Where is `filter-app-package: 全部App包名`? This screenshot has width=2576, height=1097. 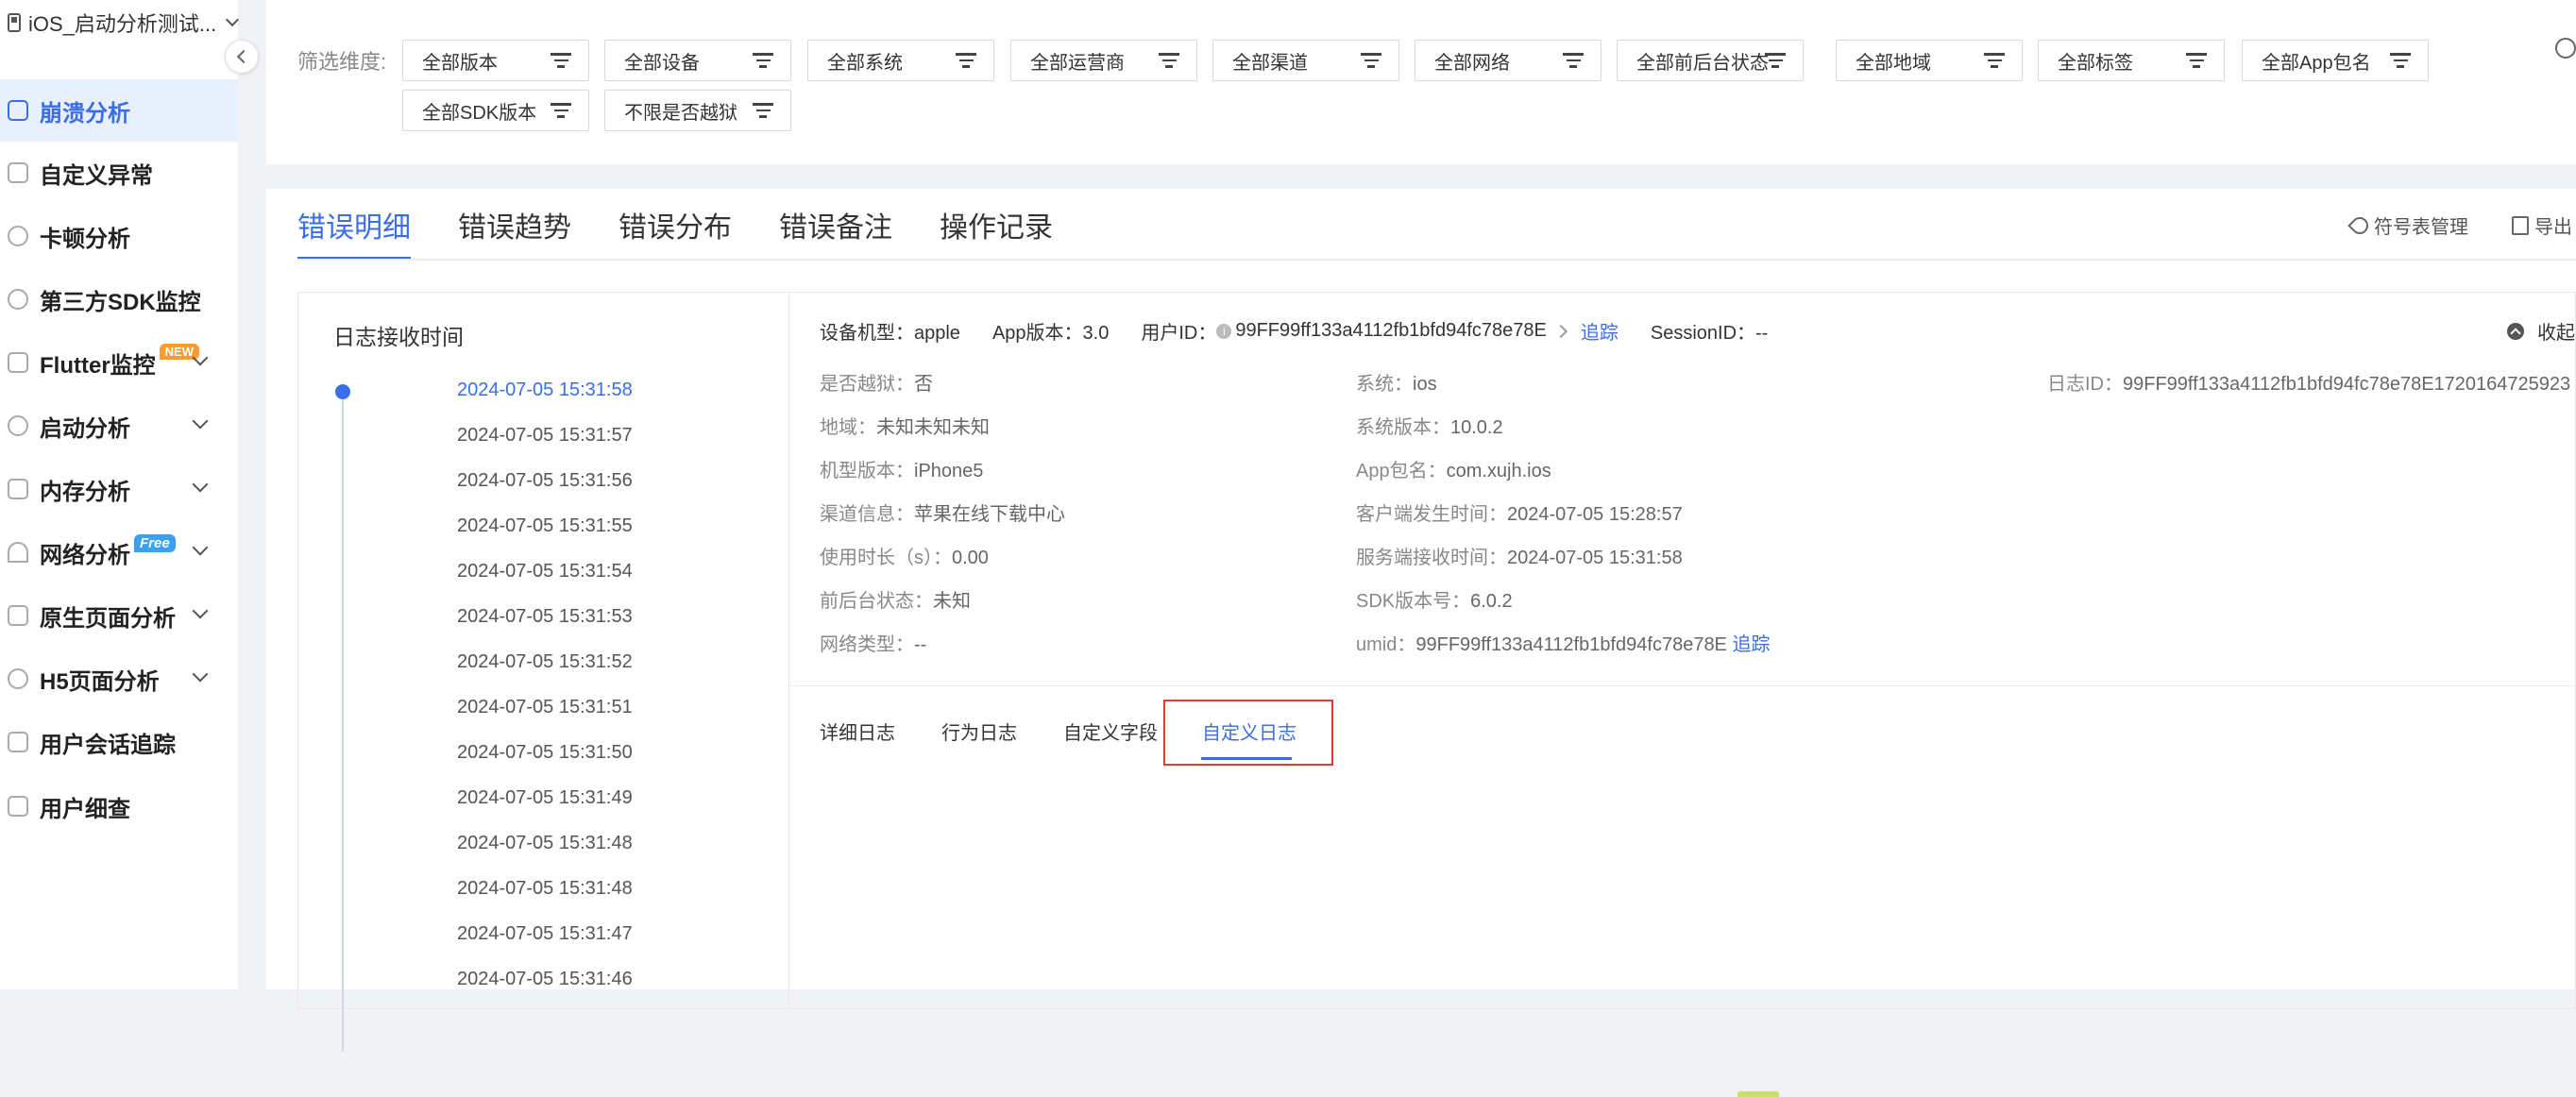 filter-app-package: 全部App包名 is located at coordinates (2335, 60).